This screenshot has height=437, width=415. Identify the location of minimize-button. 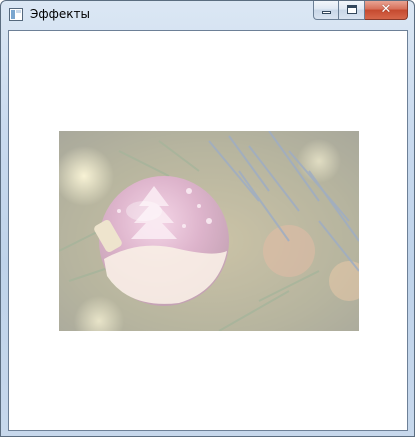
(326, 10).